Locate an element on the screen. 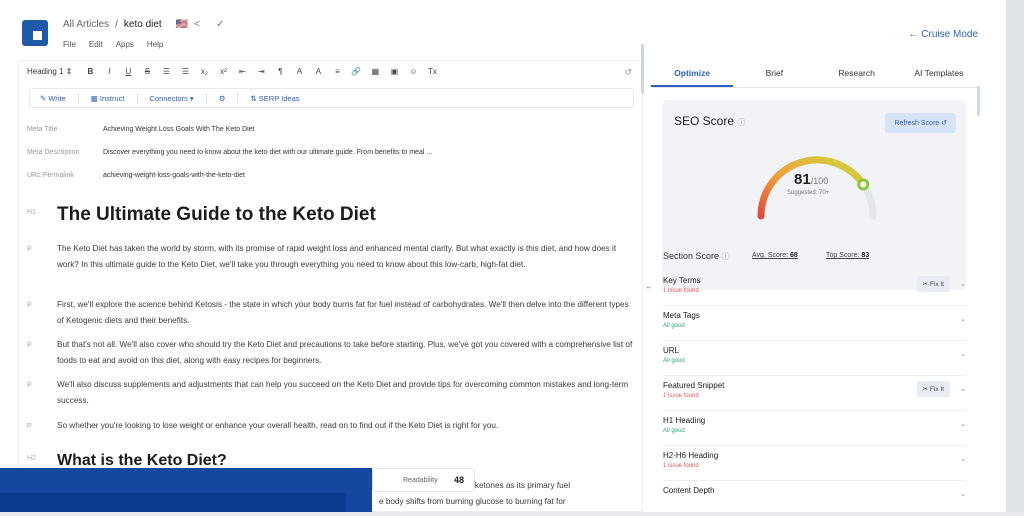  meta-title-label: Meta Title is located at coordinates (42, 129).